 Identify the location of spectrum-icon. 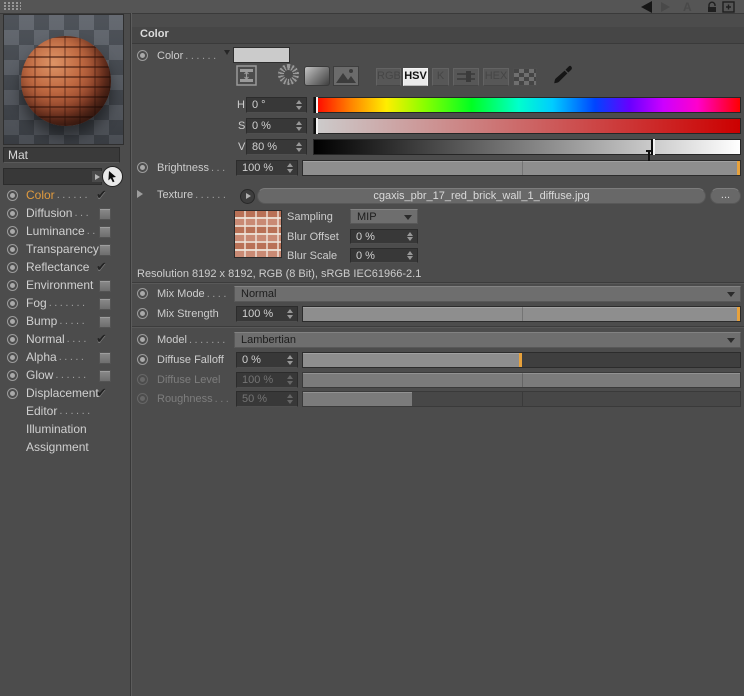
(317, 76).